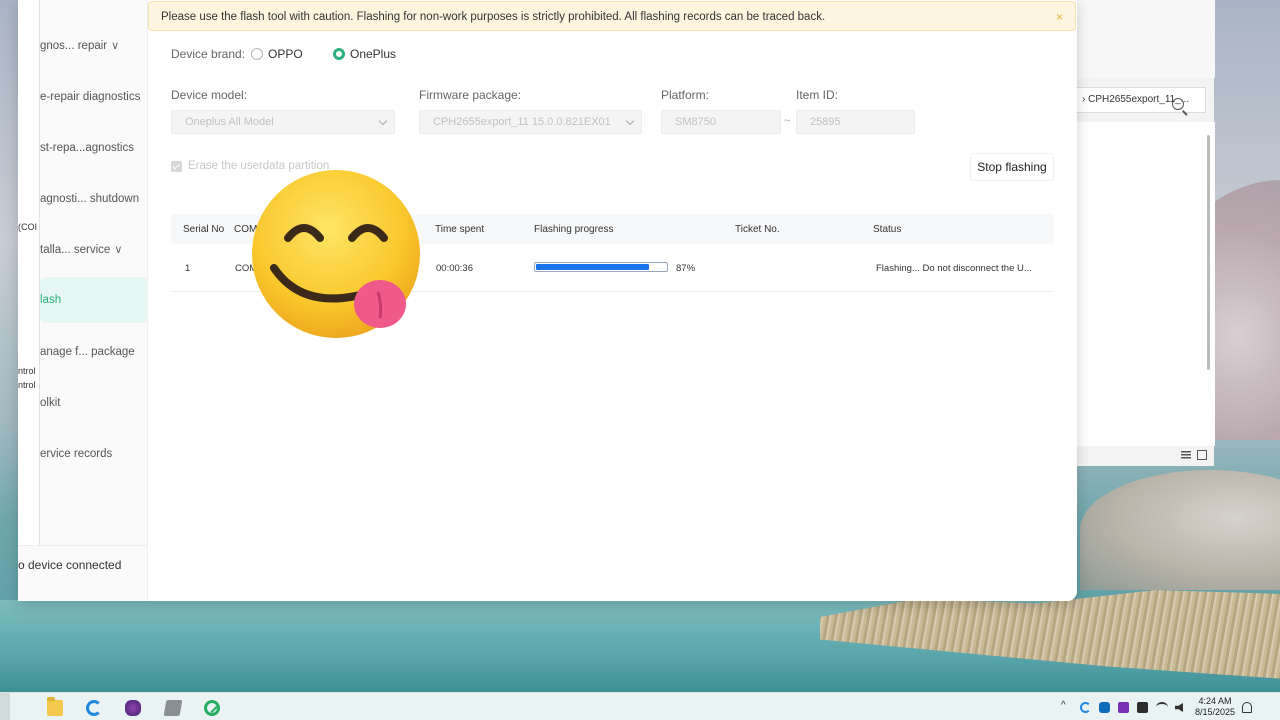  I want to click on sidebar-item-diagnosis-repair: gnos... repair ∨, so click(94, 46).